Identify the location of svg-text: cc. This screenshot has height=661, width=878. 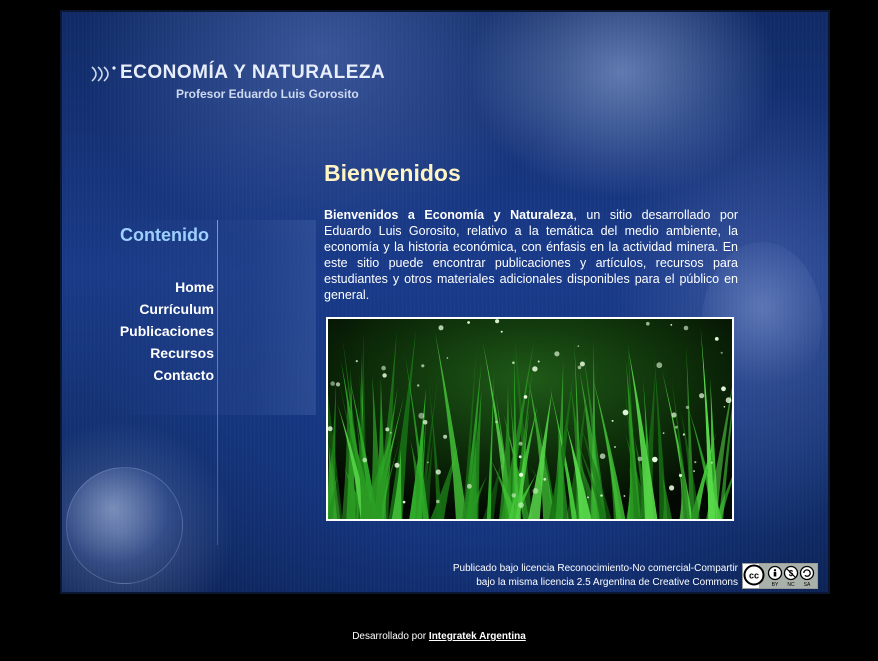
(754, 576).